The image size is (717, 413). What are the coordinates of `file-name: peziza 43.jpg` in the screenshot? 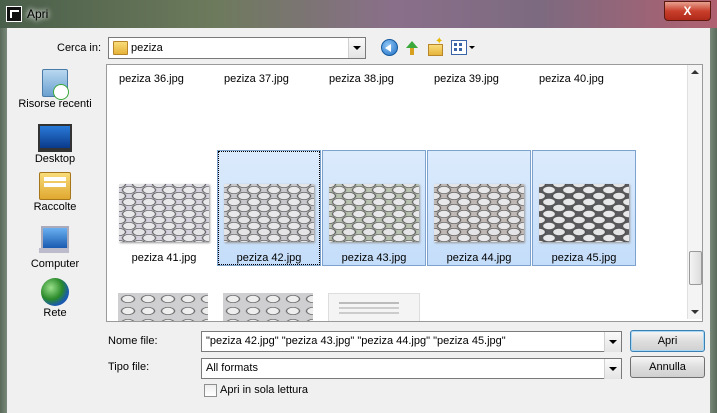 It's located at (374, 258).